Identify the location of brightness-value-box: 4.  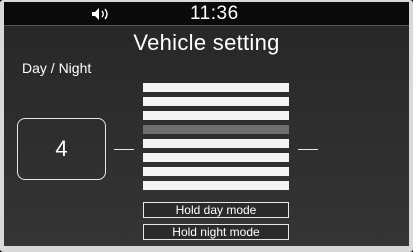
(61, 149).